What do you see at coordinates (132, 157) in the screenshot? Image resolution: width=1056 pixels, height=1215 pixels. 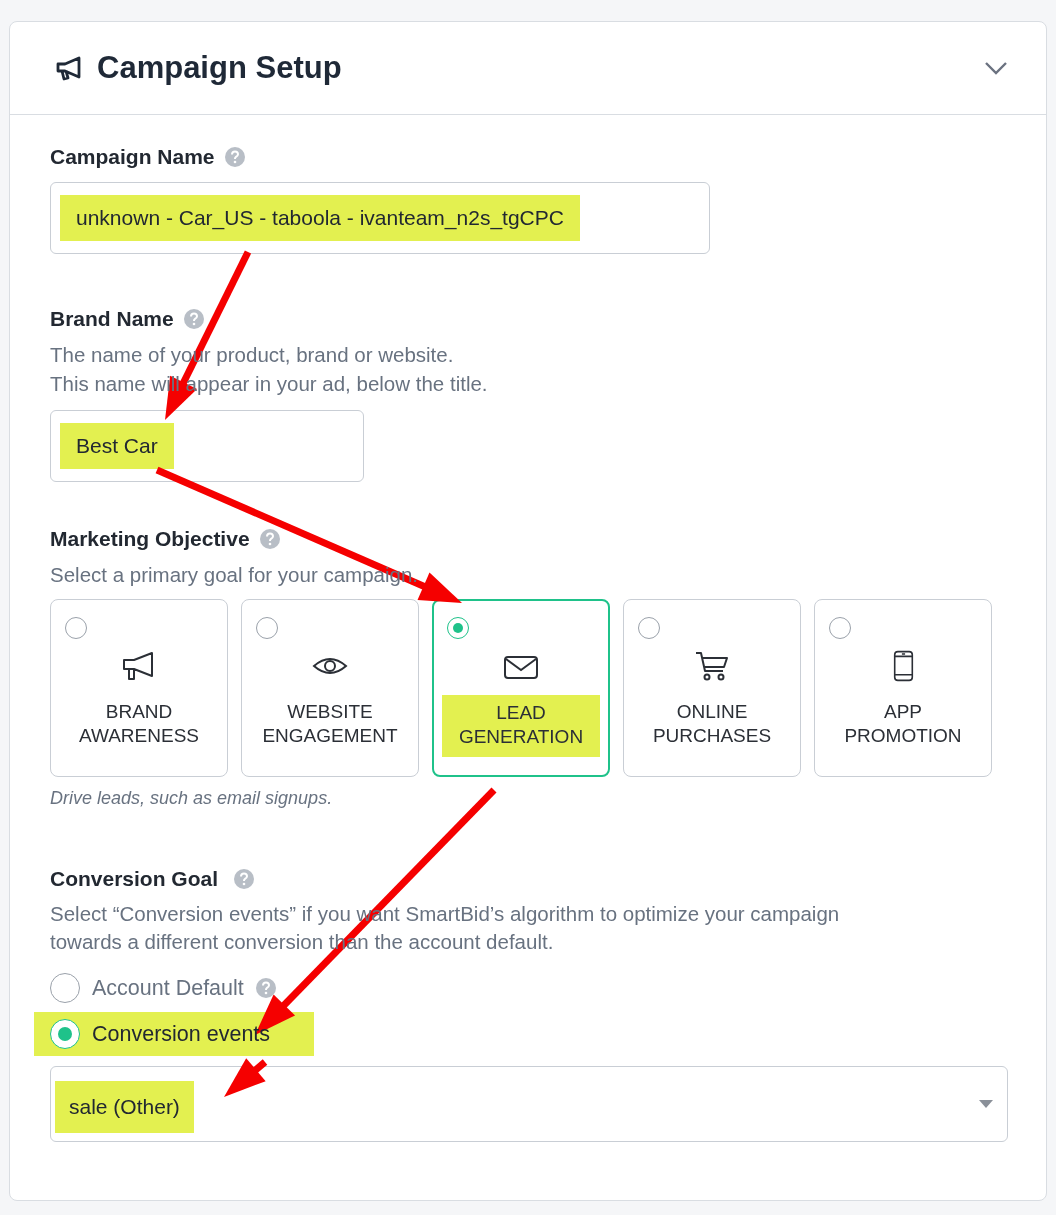 I see `field-label: Campaign Name` at bounding box center [132, 157].